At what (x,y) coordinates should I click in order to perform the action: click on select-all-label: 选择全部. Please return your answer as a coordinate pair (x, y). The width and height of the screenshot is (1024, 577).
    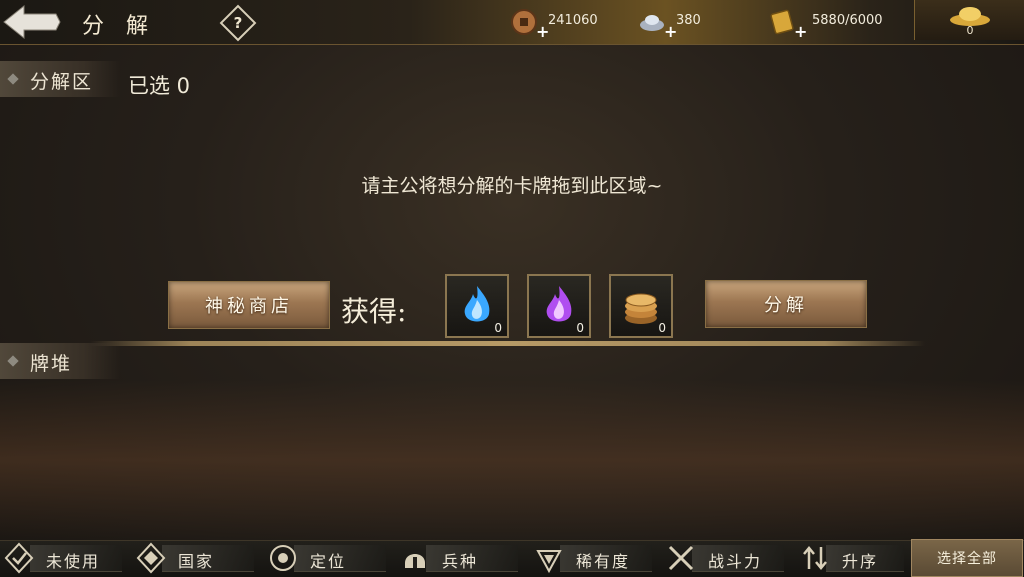
    Looking at the image, I should click on (967, 559).